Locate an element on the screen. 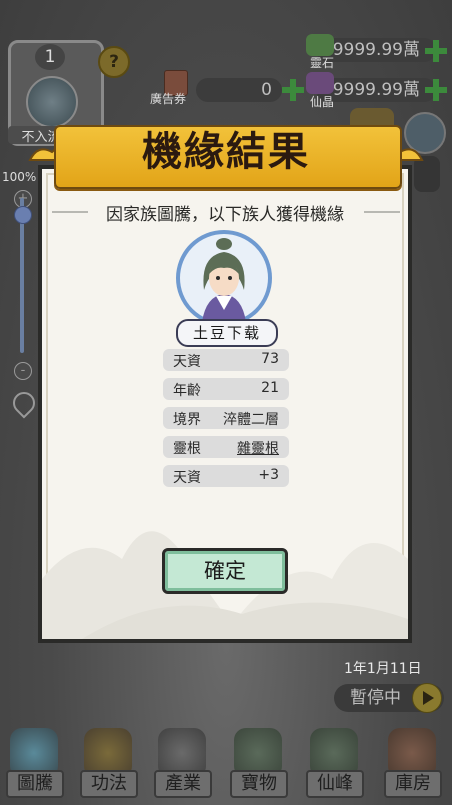  stat-key: 境界 is located at coordinates (187, 420).